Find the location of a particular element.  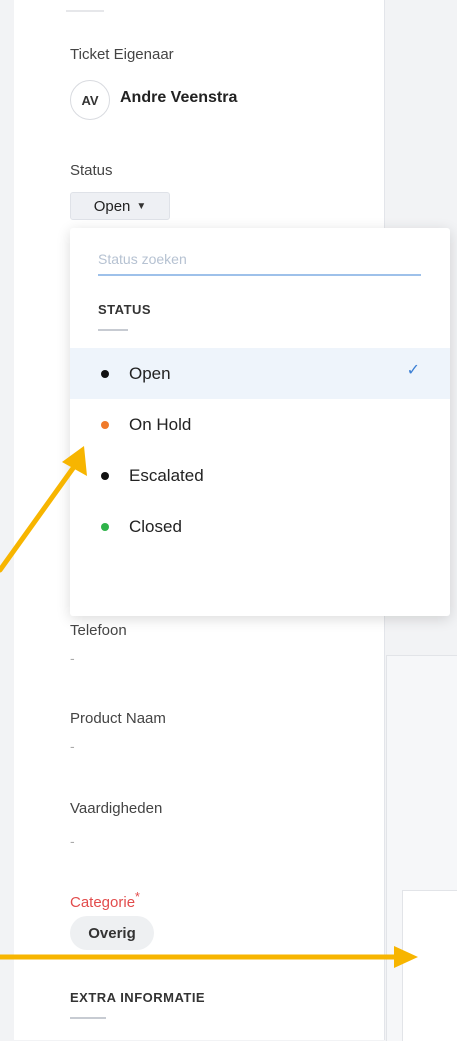

status-option-on-hold: On Hold is located at coordinates (260, 424).